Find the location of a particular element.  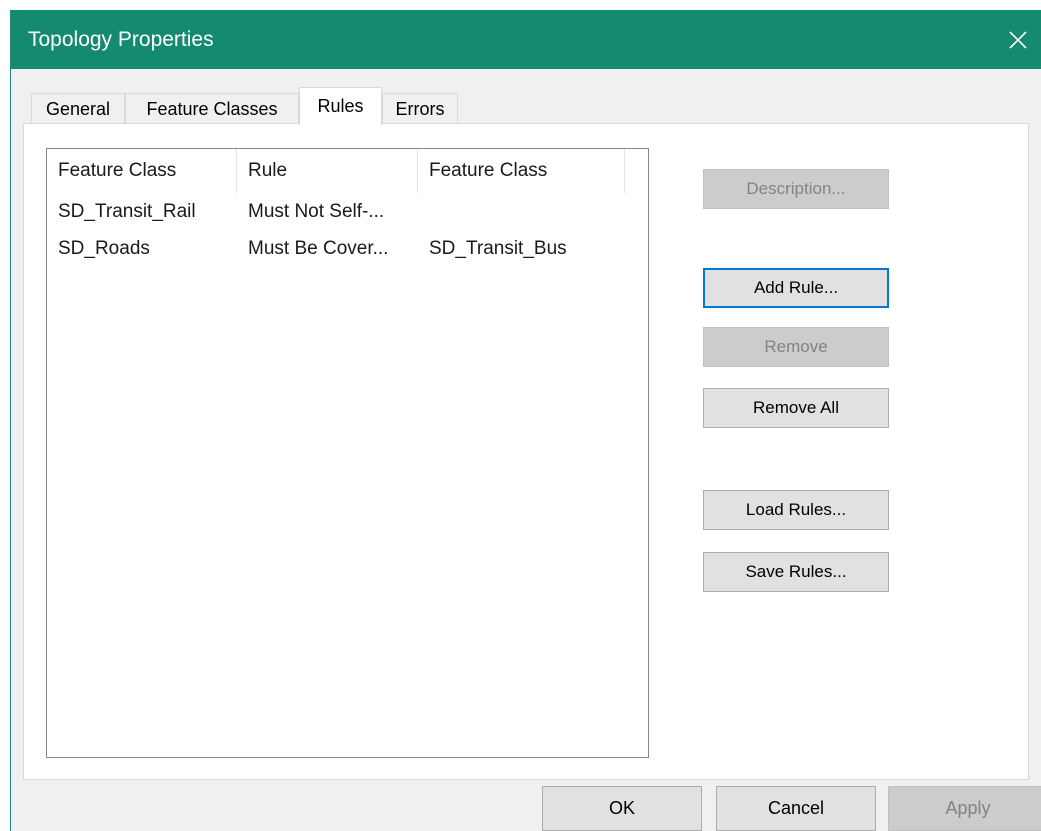

remove-button: Remove is located at coordinates (796, 347).